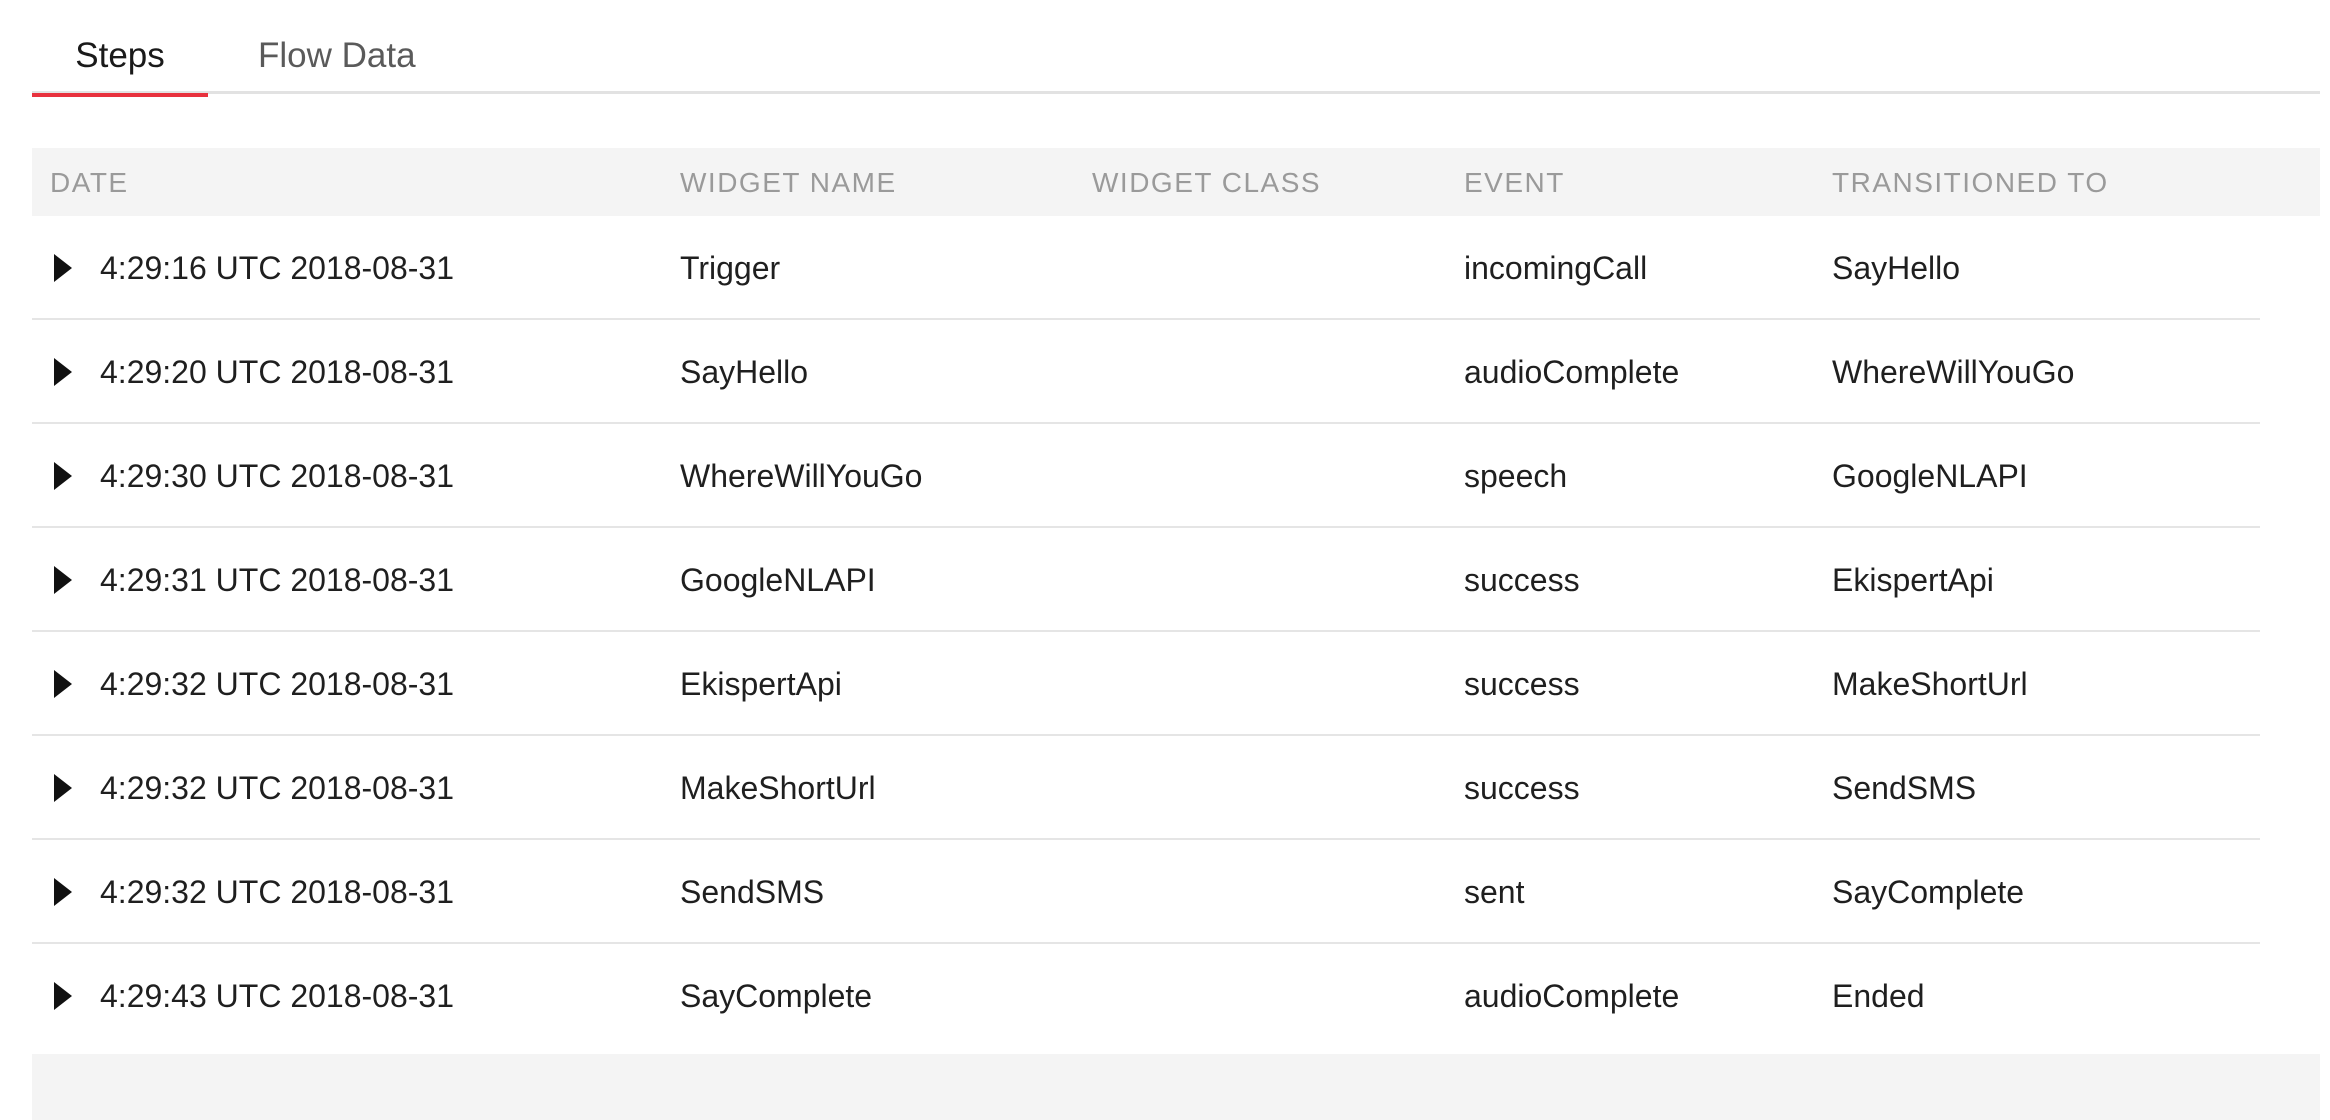 Image resolution: width=2330 pixels, height=1120 pixels. I want to click on row-date: 4:29:31 UTC 2018-08-31, so click(277, 580).